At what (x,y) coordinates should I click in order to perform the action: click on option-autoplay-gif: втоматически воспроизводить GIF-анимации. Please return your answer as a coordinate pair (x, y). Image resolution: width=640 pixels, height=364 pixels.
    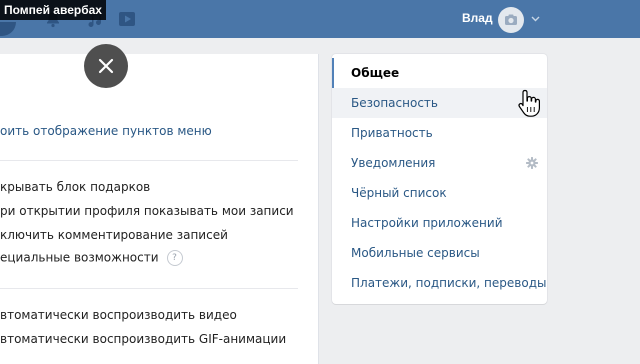
    Looking at the image, I should click on (143, 339).